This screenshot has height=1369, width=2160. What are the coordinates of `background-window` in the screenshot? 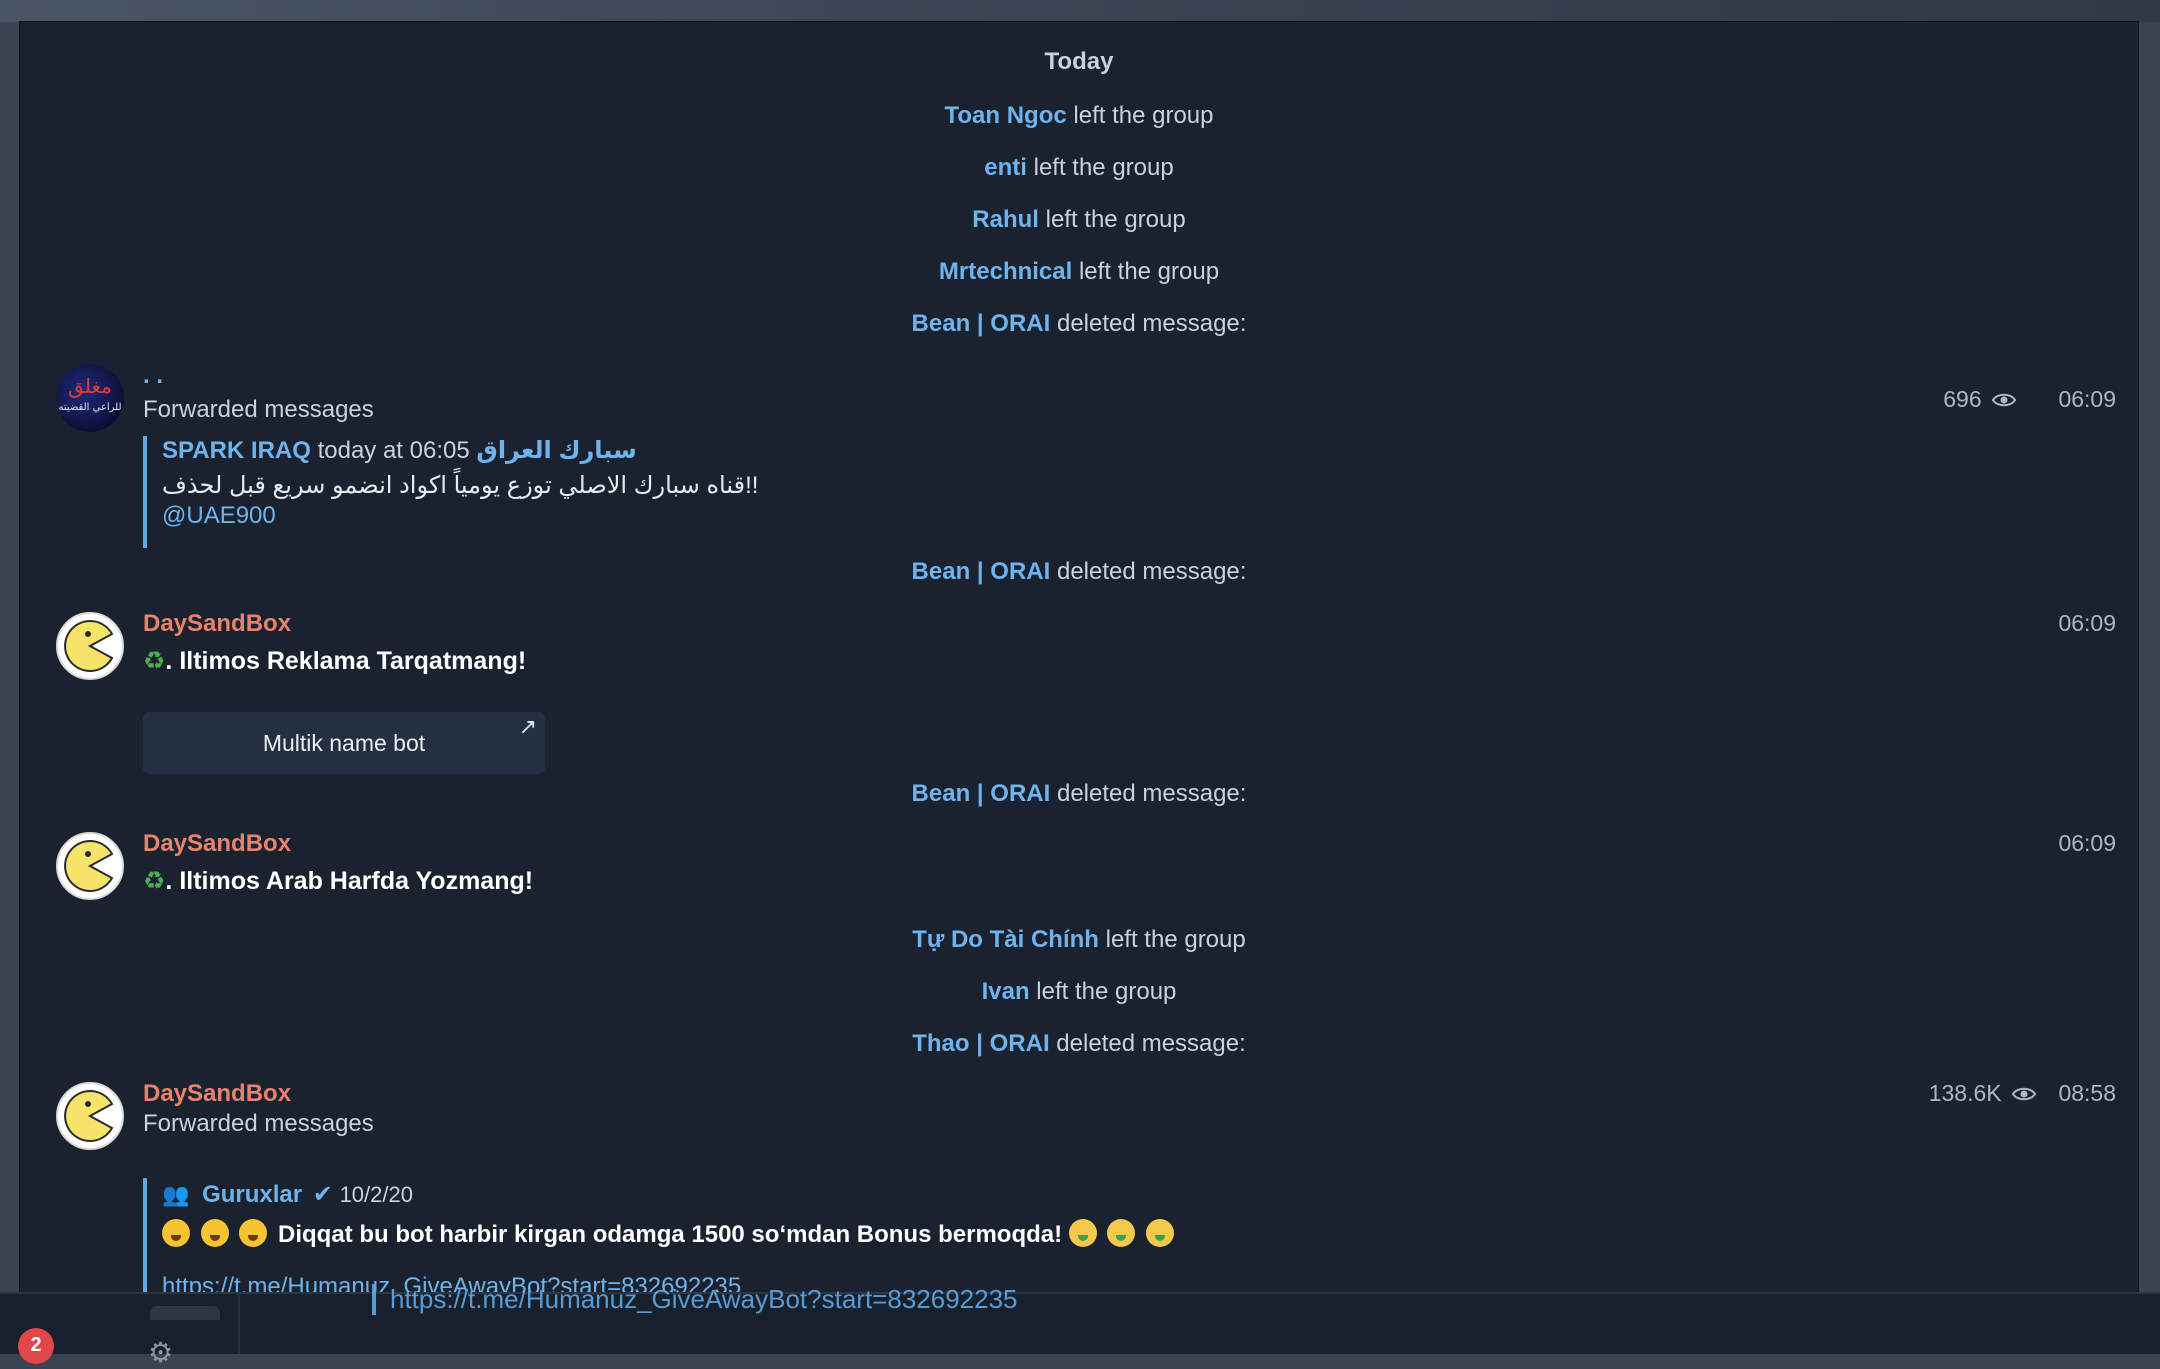 It's located at (1080, 1323).